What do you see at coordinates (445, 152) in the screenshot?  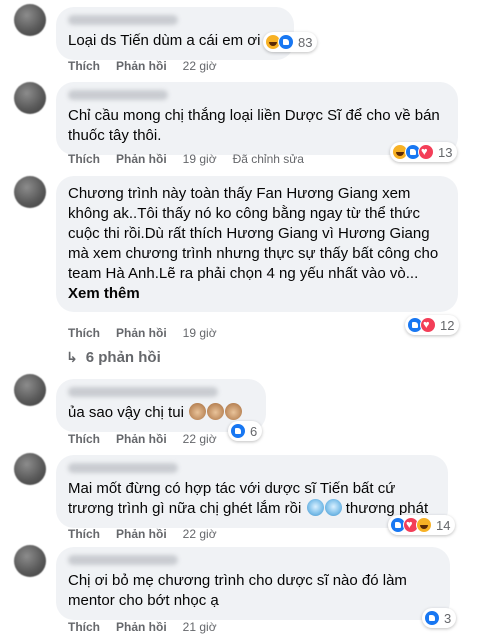 I see `reaction-count: 13` at bounding box center [445, 152].